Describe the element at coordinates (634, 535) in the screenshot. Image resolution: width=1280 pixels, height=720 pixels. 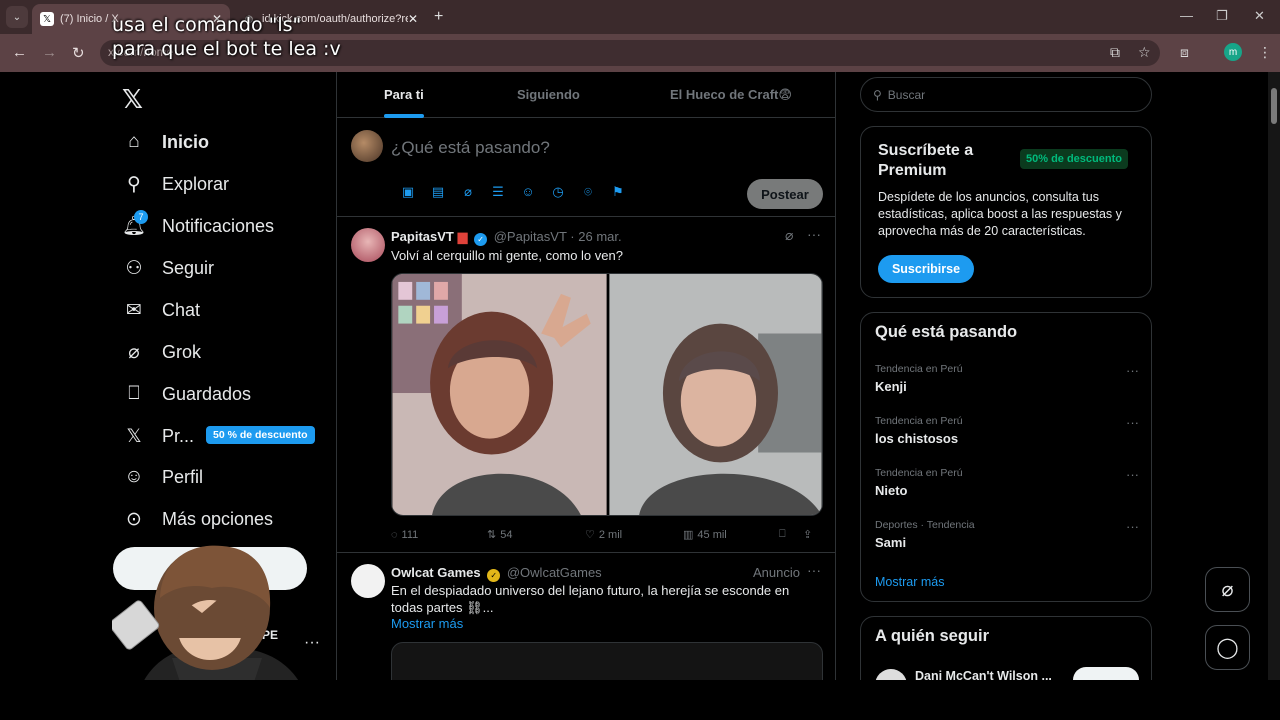
I see `like-action: ♡ 2 mil` at that location.